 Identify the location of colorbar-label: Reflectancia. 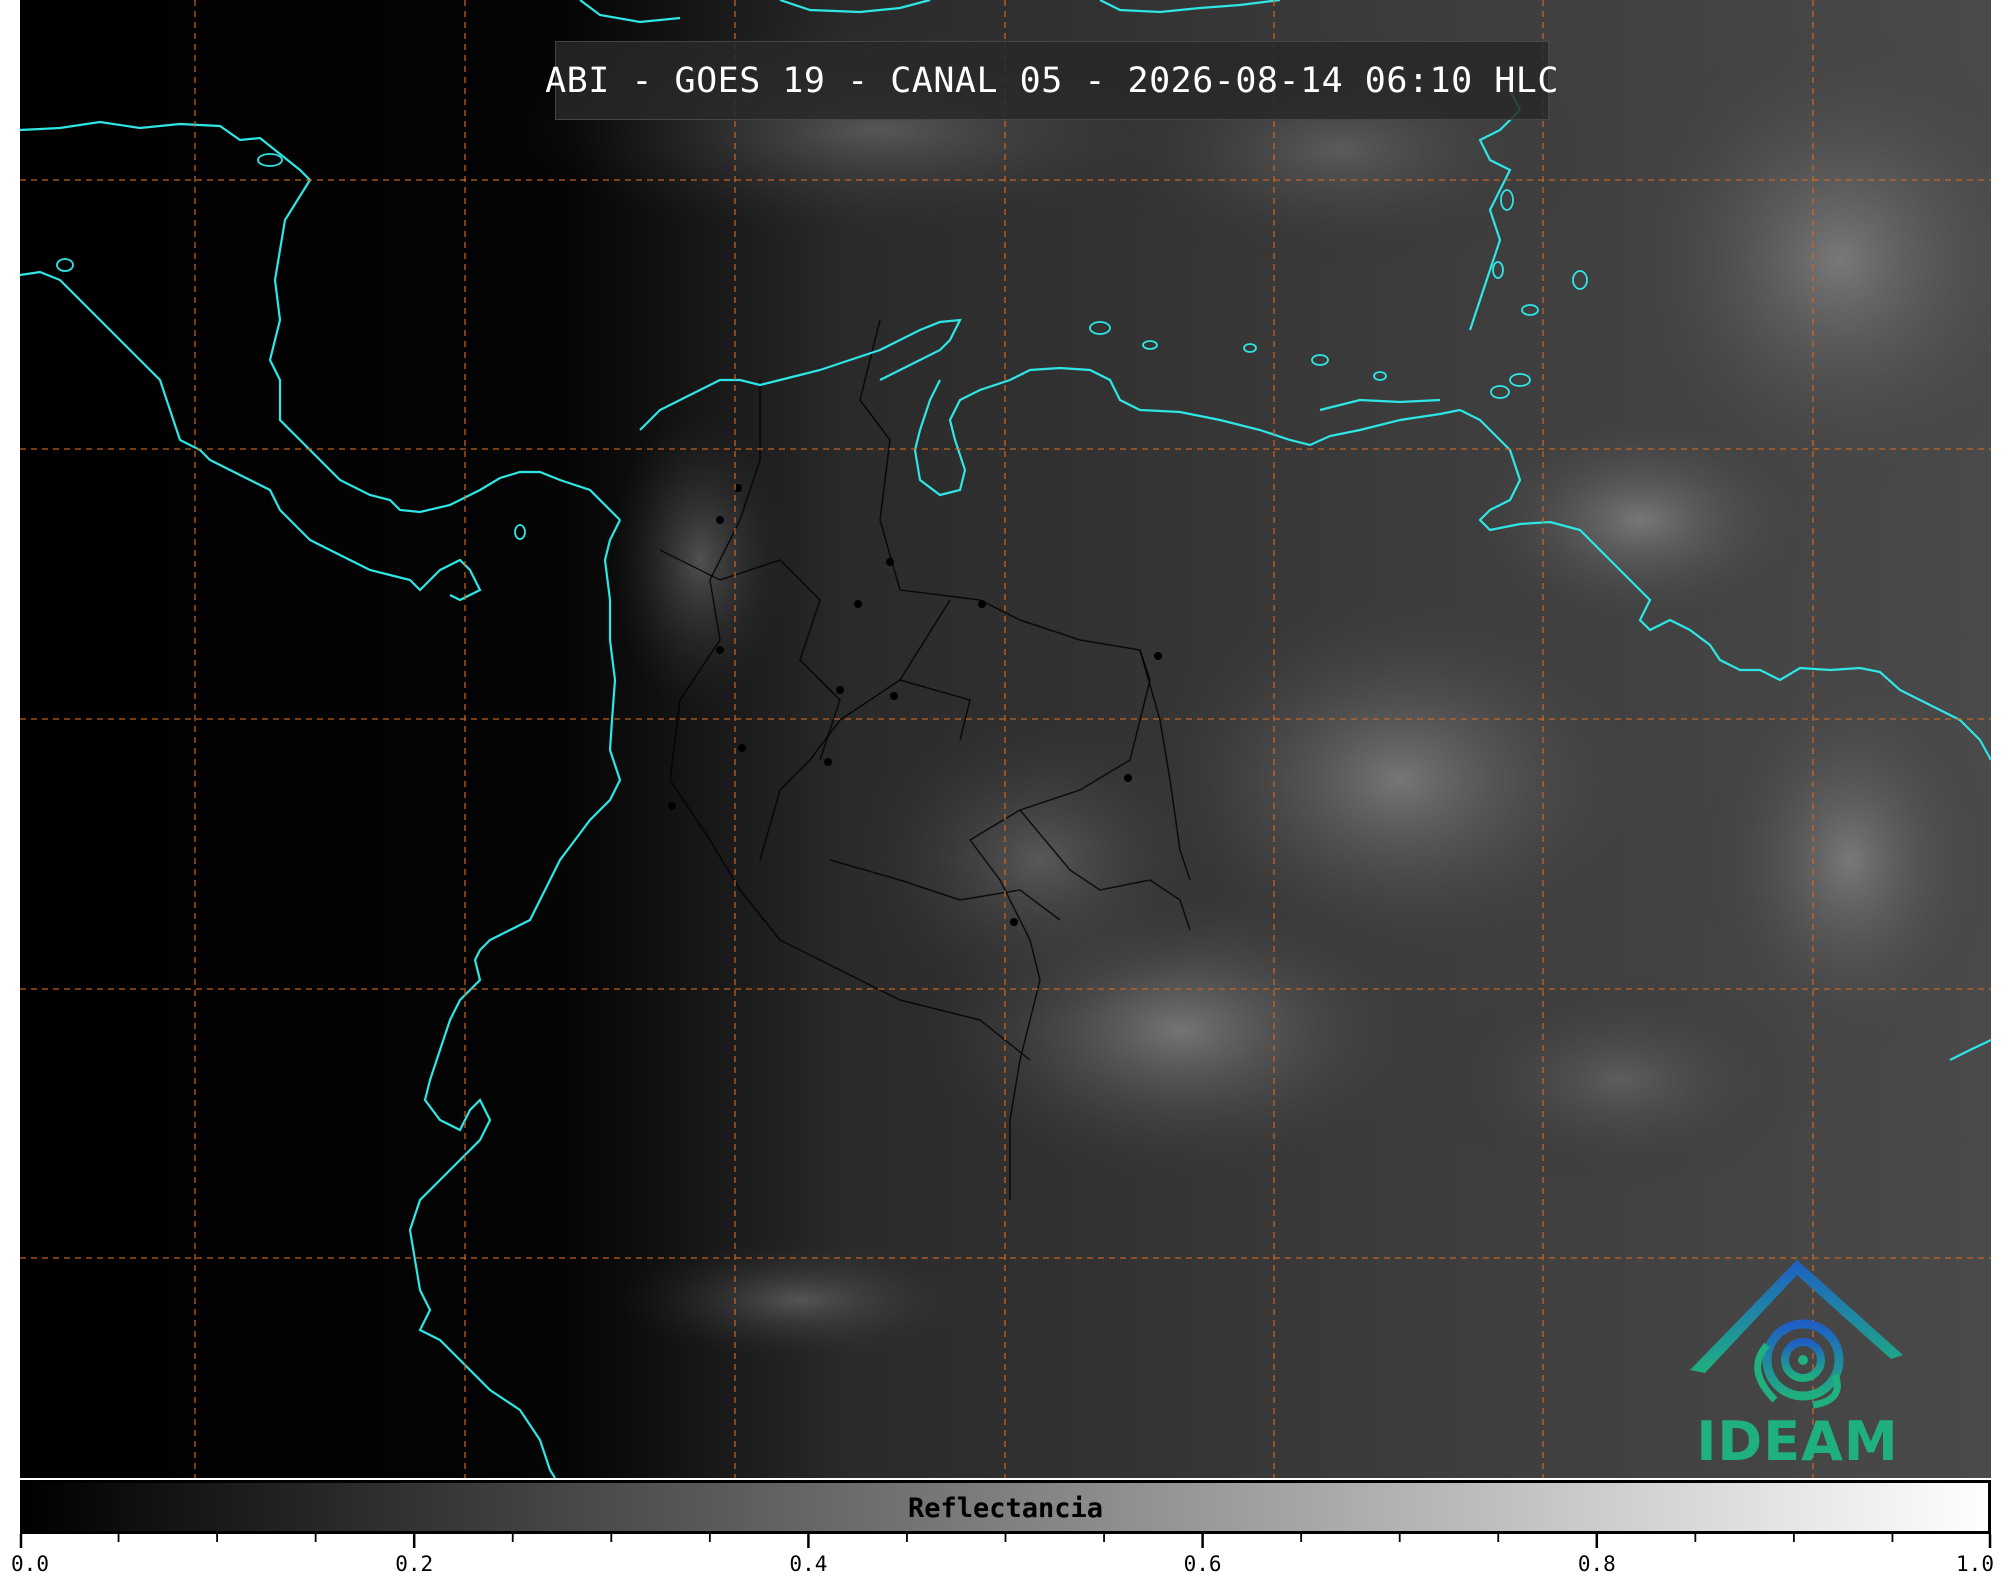
(1005, 1508).